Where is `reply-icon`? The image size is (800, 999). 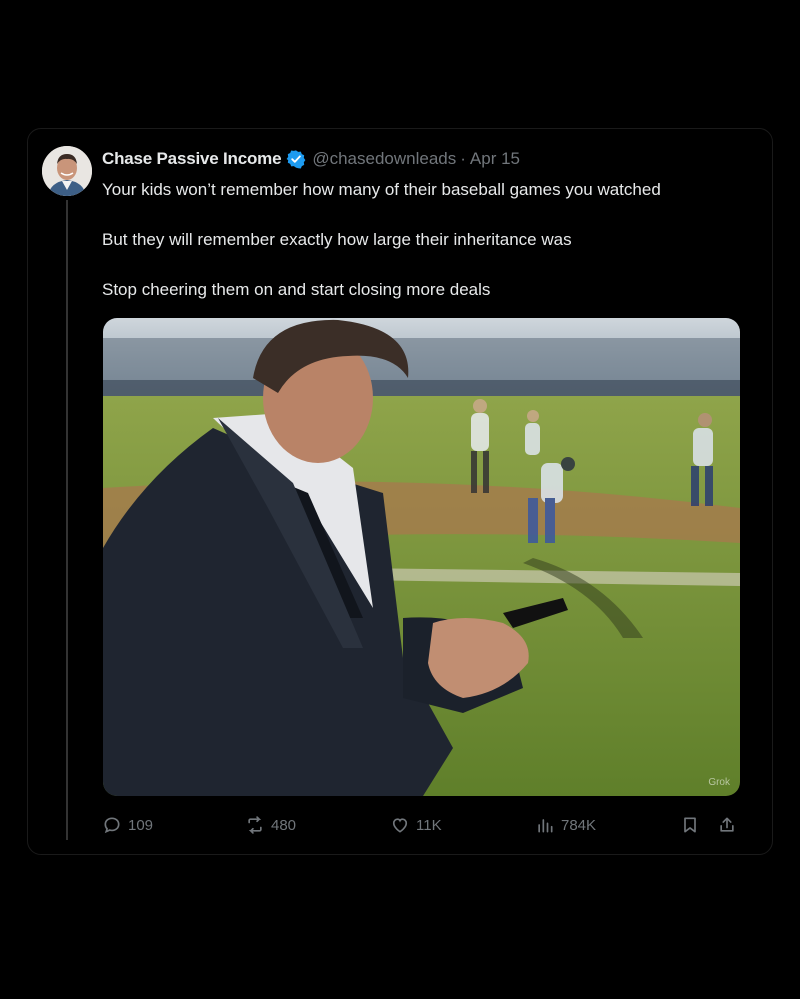 reply-icon is located at coordinates (112, 825).